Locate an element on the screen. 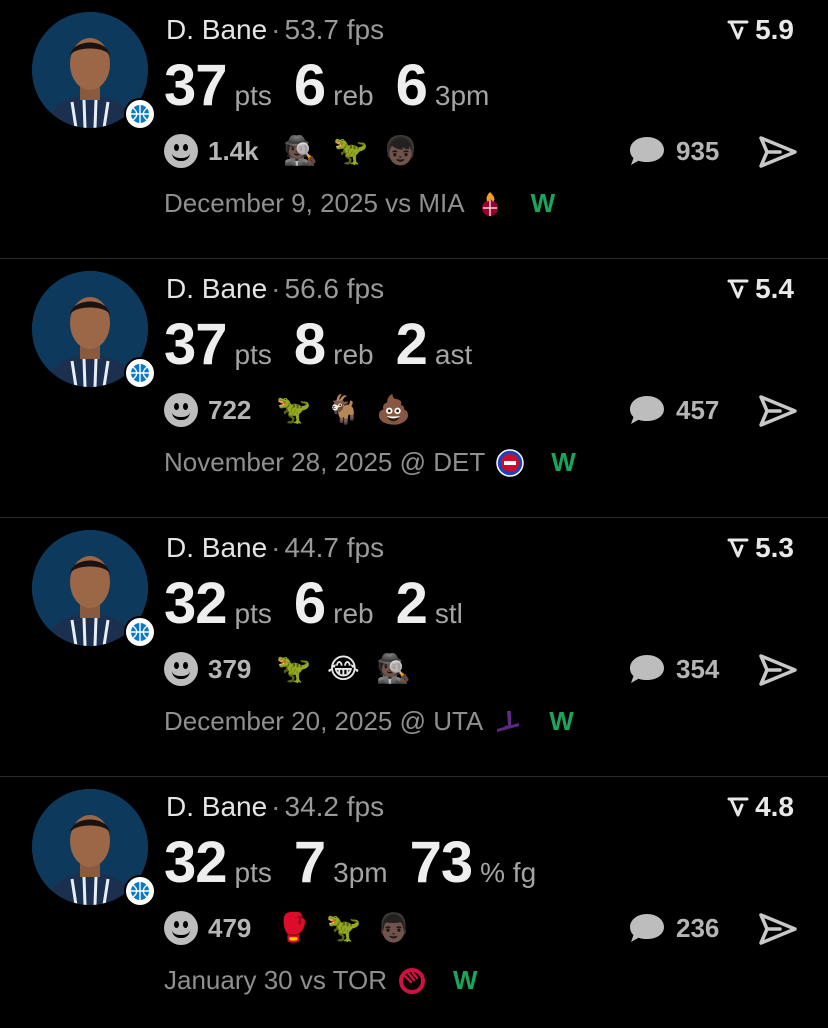 The width and height of the screenshot is (828, 1028). rating: 5.4 is located at coordinates (760, 289).